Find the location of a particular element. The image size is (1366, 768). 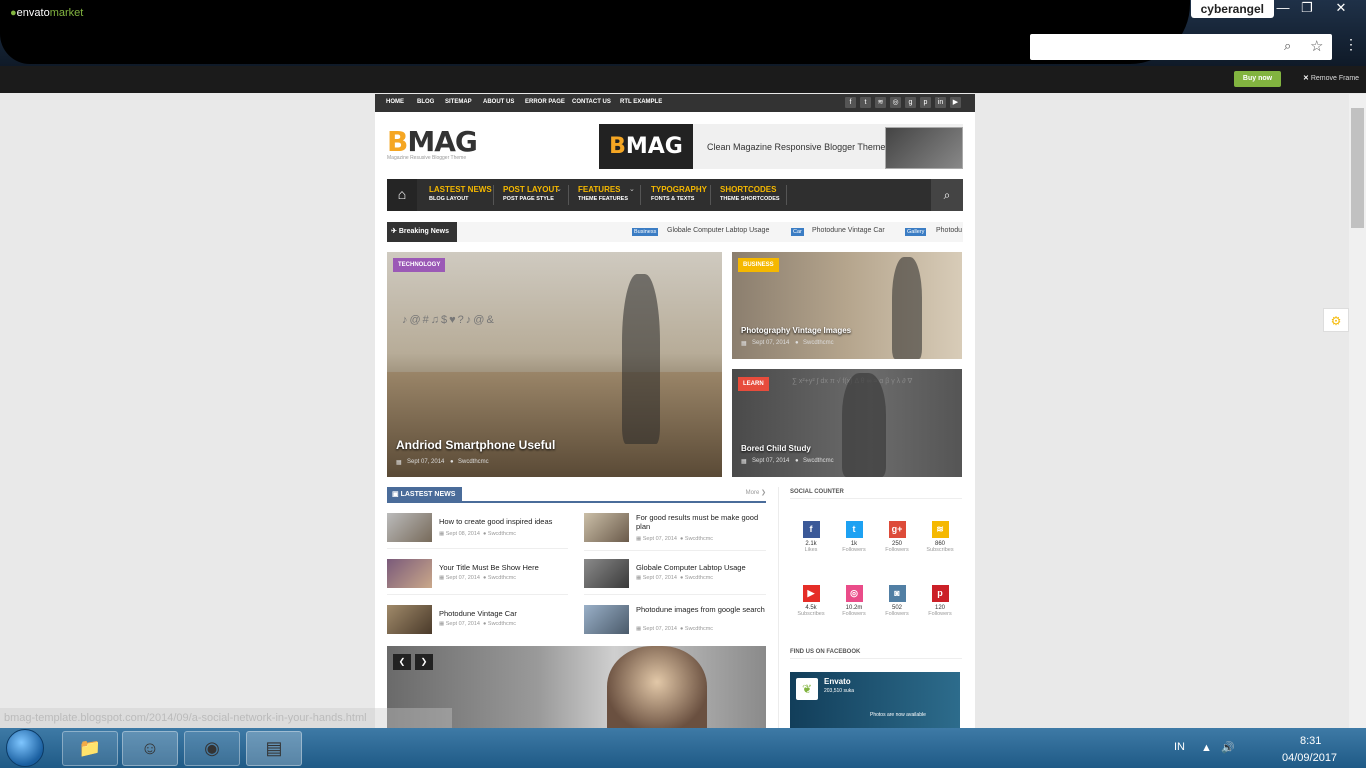

nav-sitemap: SITEMAP is located at coordinates (458, 102).